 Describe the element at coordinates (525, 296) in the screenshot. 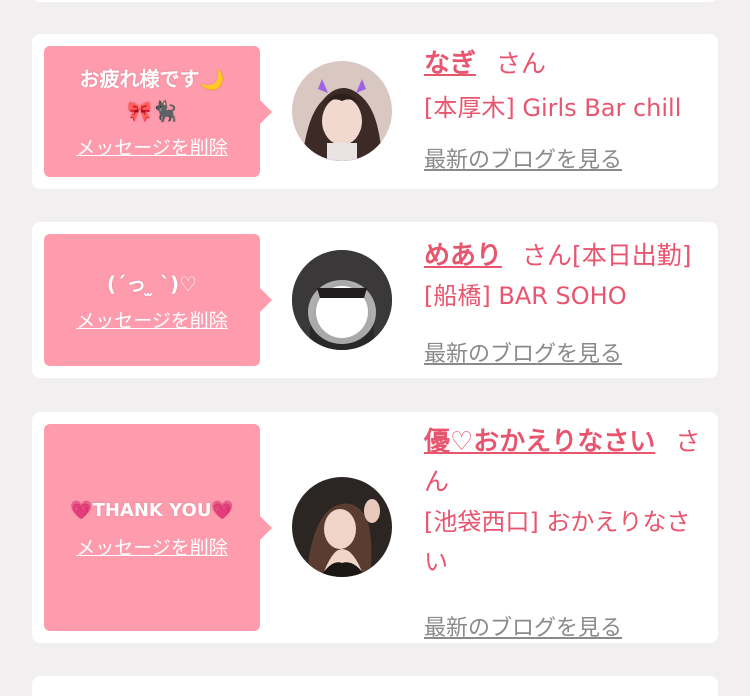

I see `shop-name: [船橋] BAR SOHO` at that location.